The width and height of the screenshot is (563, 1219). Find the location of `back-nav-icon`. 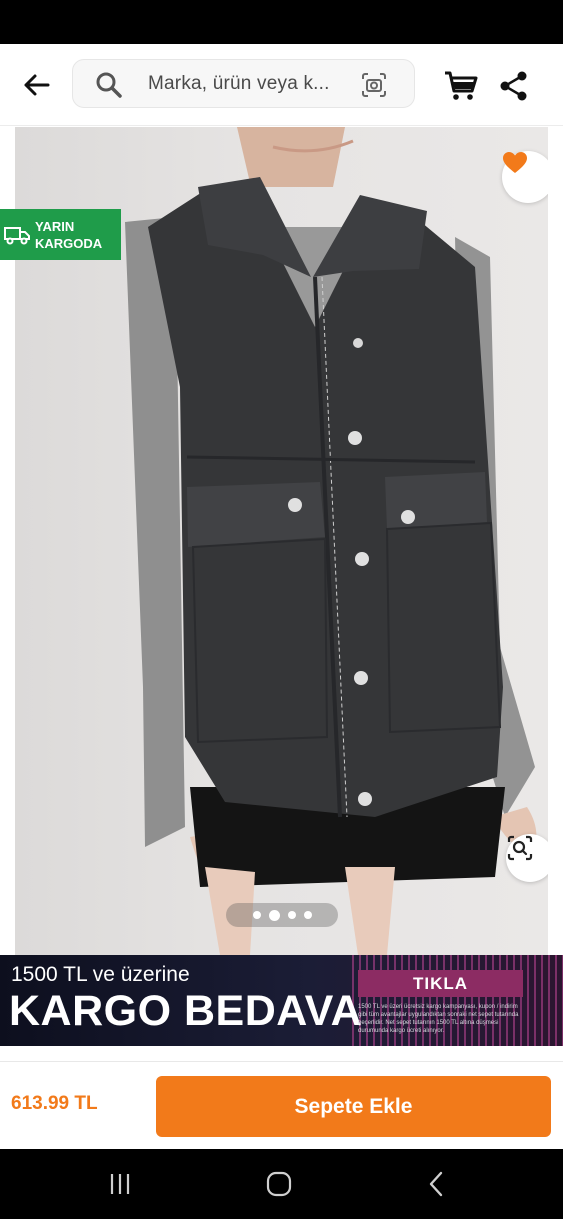

back-nav-icon is located at coordinates (436, 1184).